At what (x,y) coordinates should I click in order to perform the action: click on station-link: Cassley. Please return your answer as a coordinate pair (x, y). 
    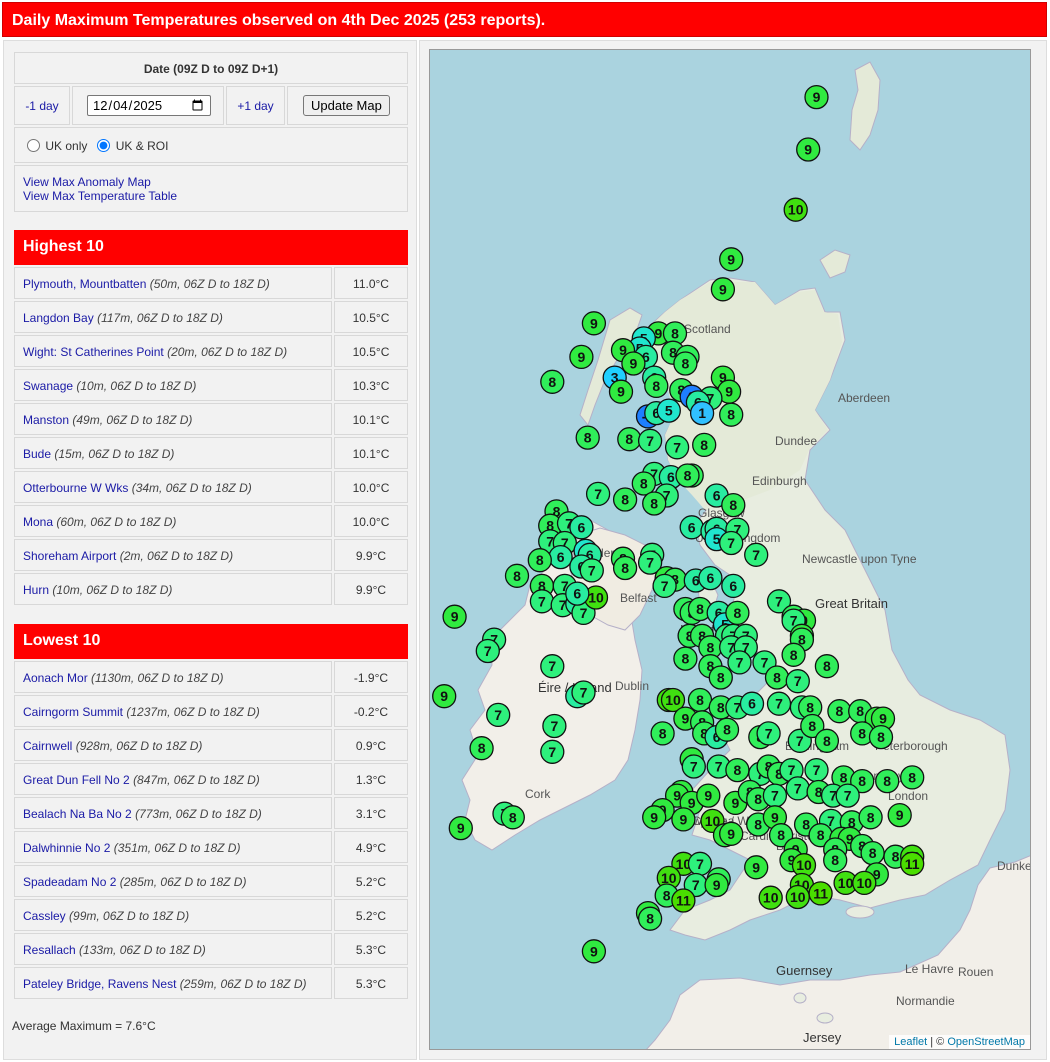
    Looking at the image, I should click on (44, 916).